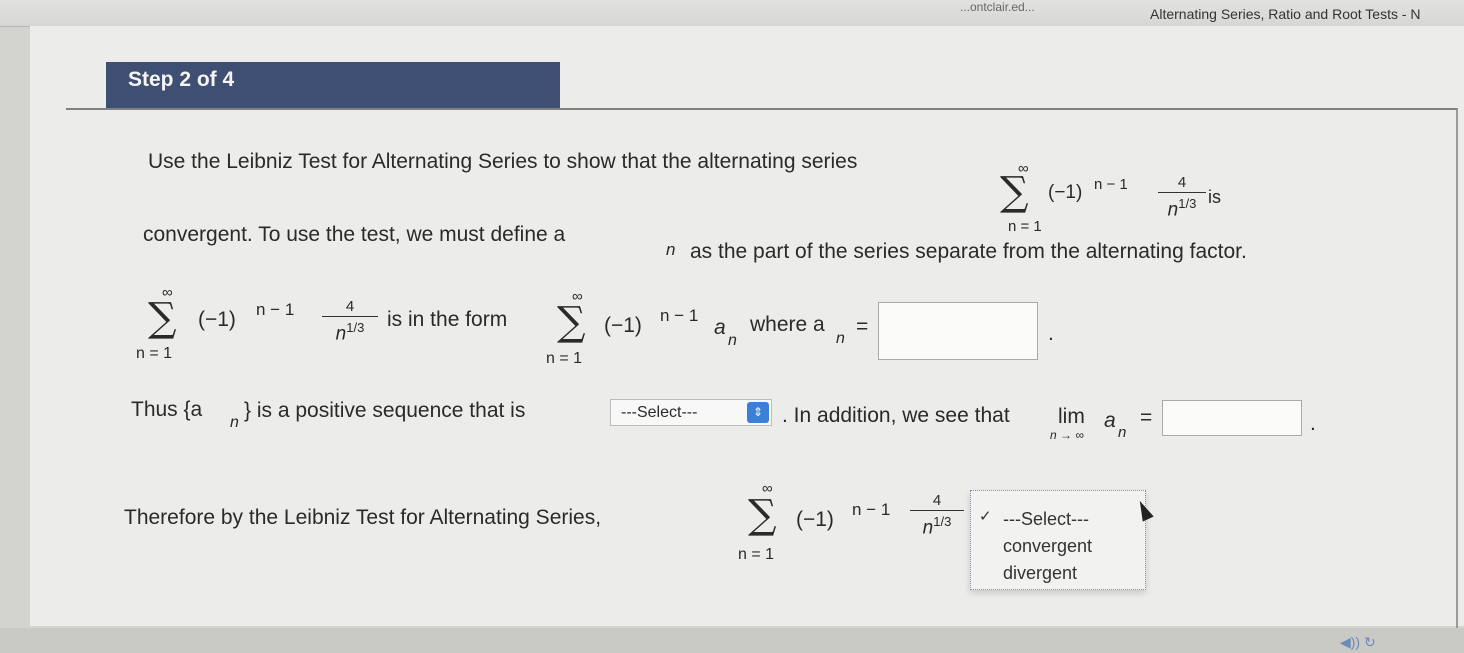 The width and height of the screenshot is (1464, 653). Describe the element at coordinates (1040, 573) in the screenshot. I see `dropdown-option-divergent: divergent` at that location.